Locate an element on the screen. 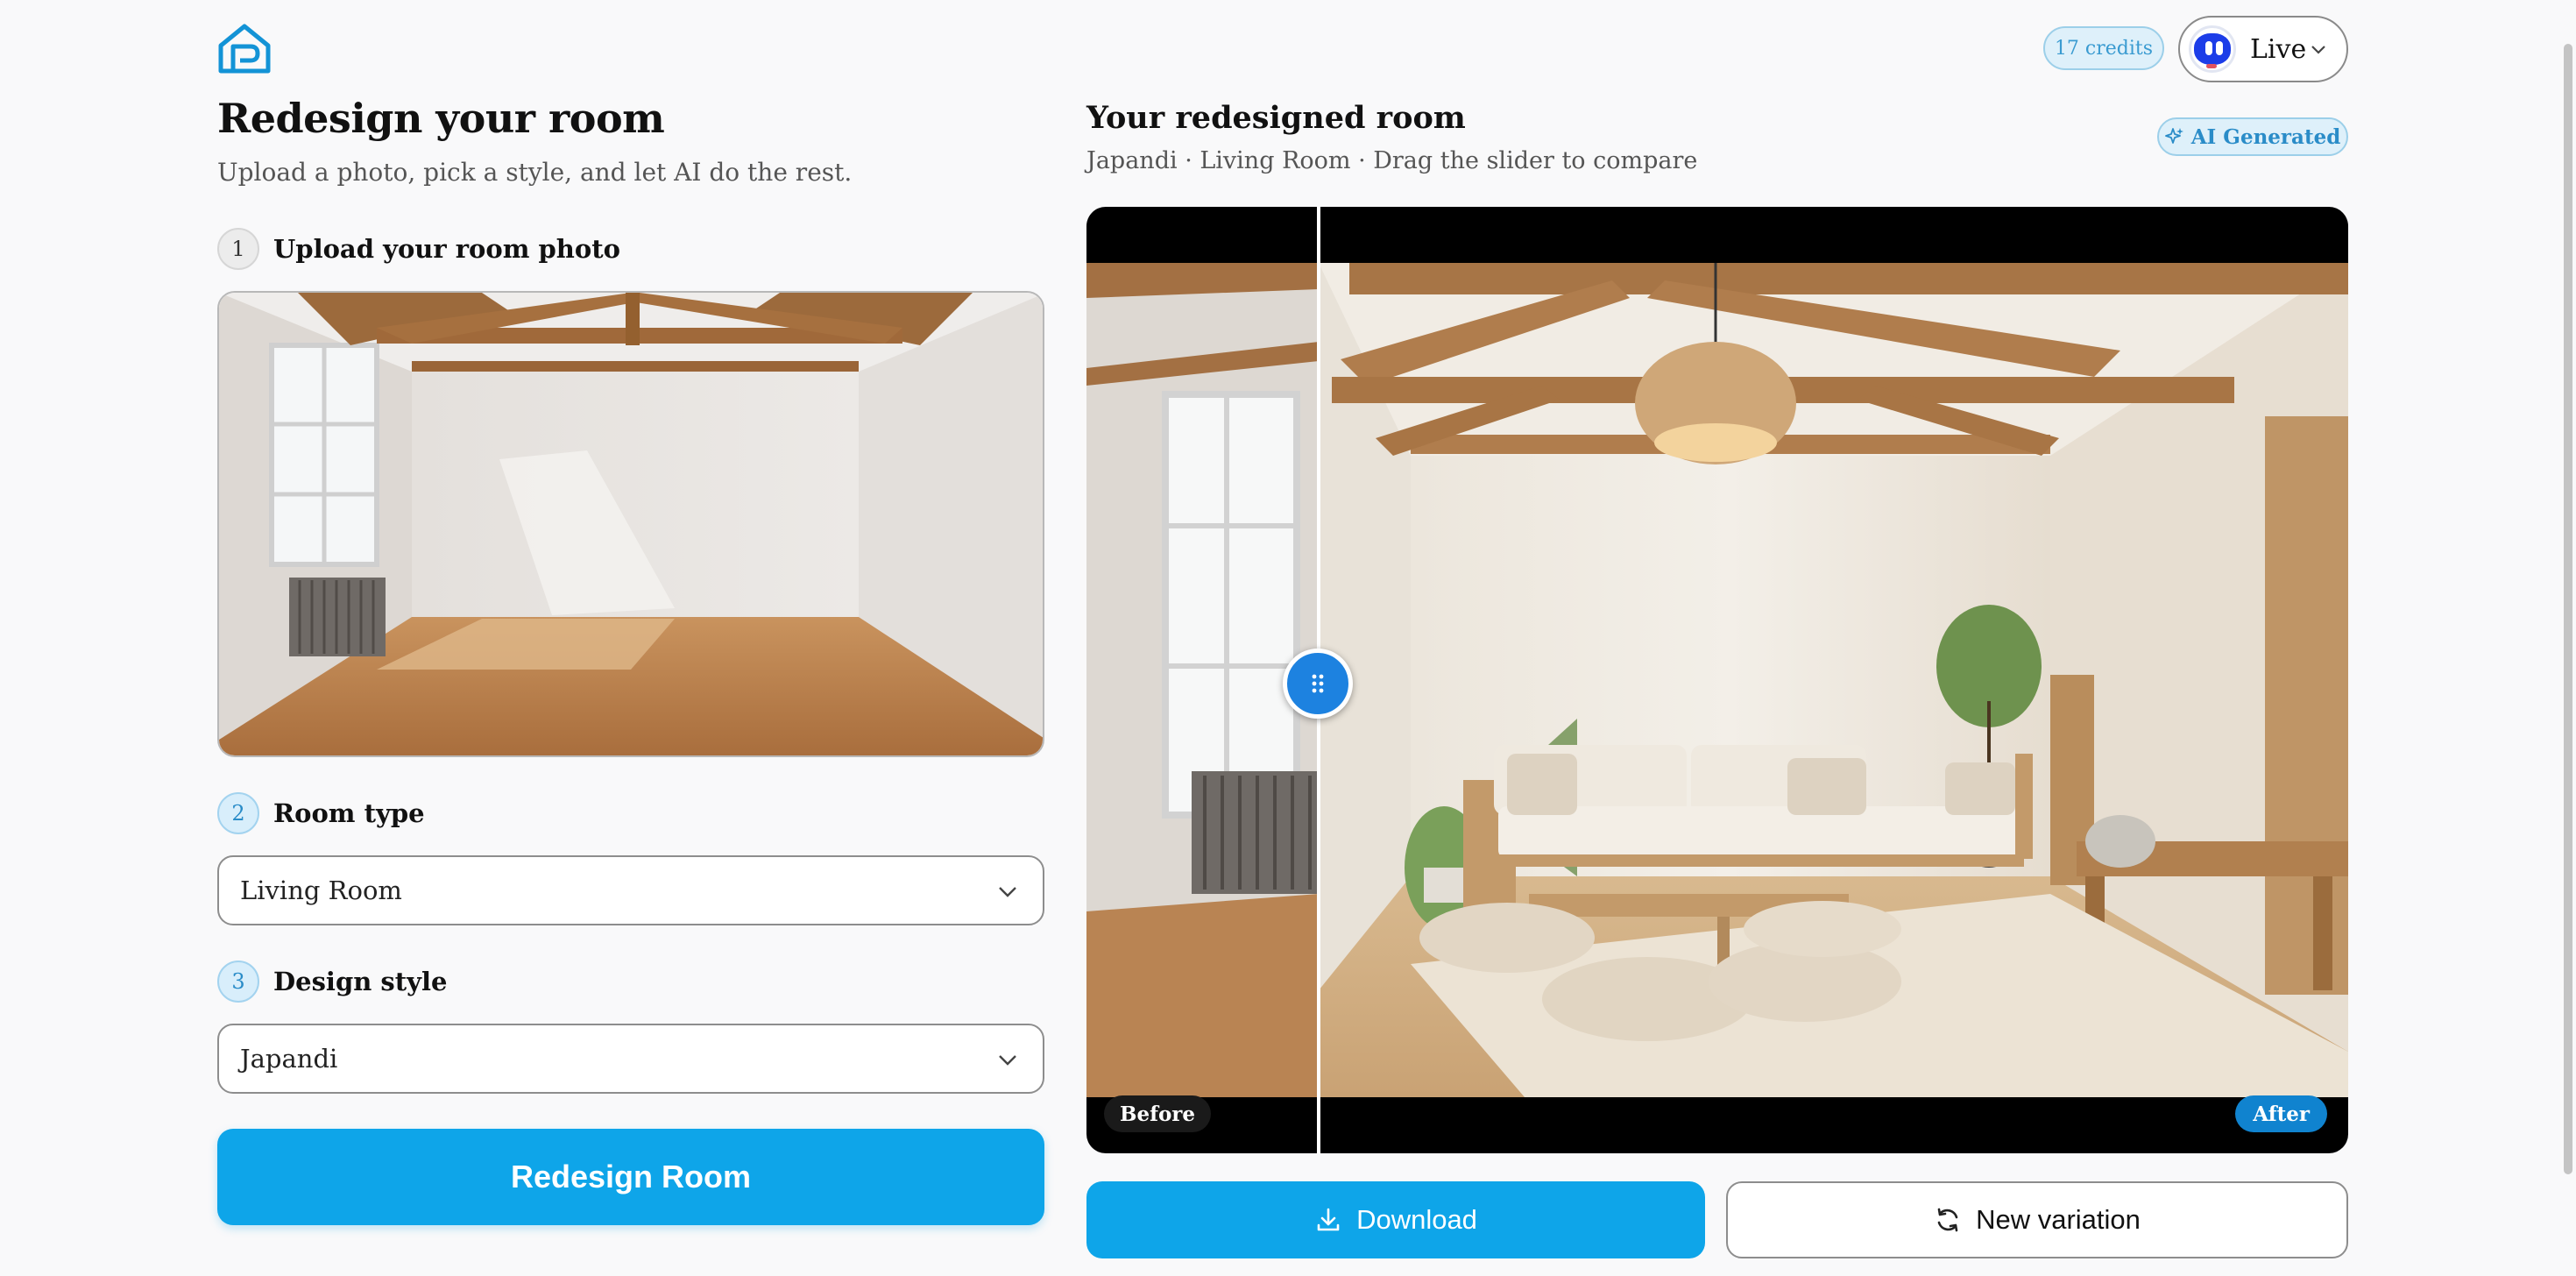 Image resolution: width=2576 pixels, height=1276 pixels. download-label: Download is located at coordinates (1416, 1219).